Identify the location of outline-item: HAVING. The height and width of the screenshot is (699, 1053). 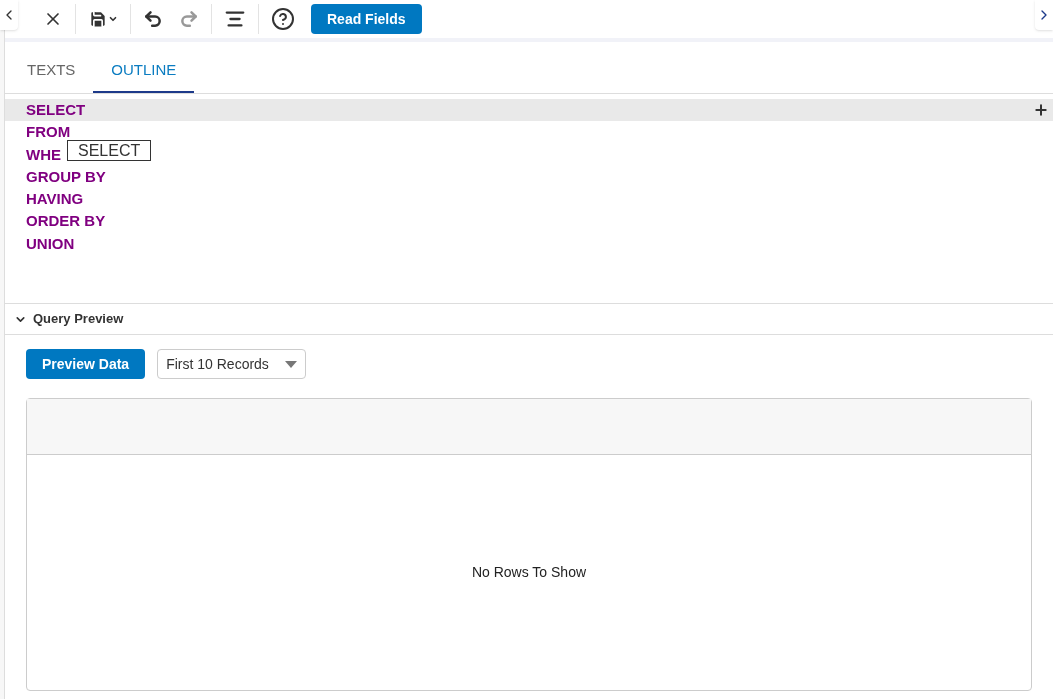
(55, 199).